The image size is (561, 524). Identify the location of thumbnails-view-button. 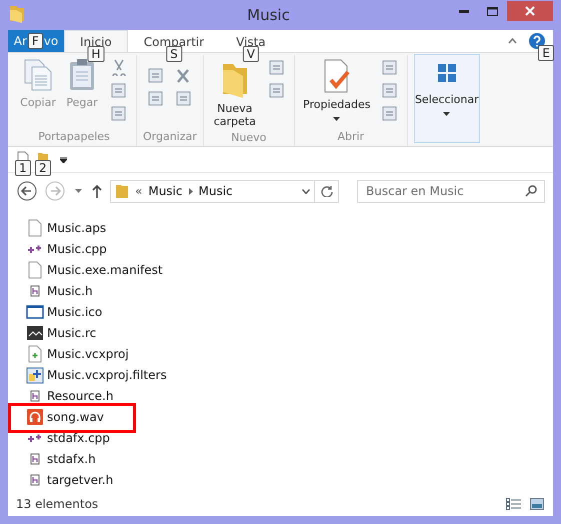
(537, 504).